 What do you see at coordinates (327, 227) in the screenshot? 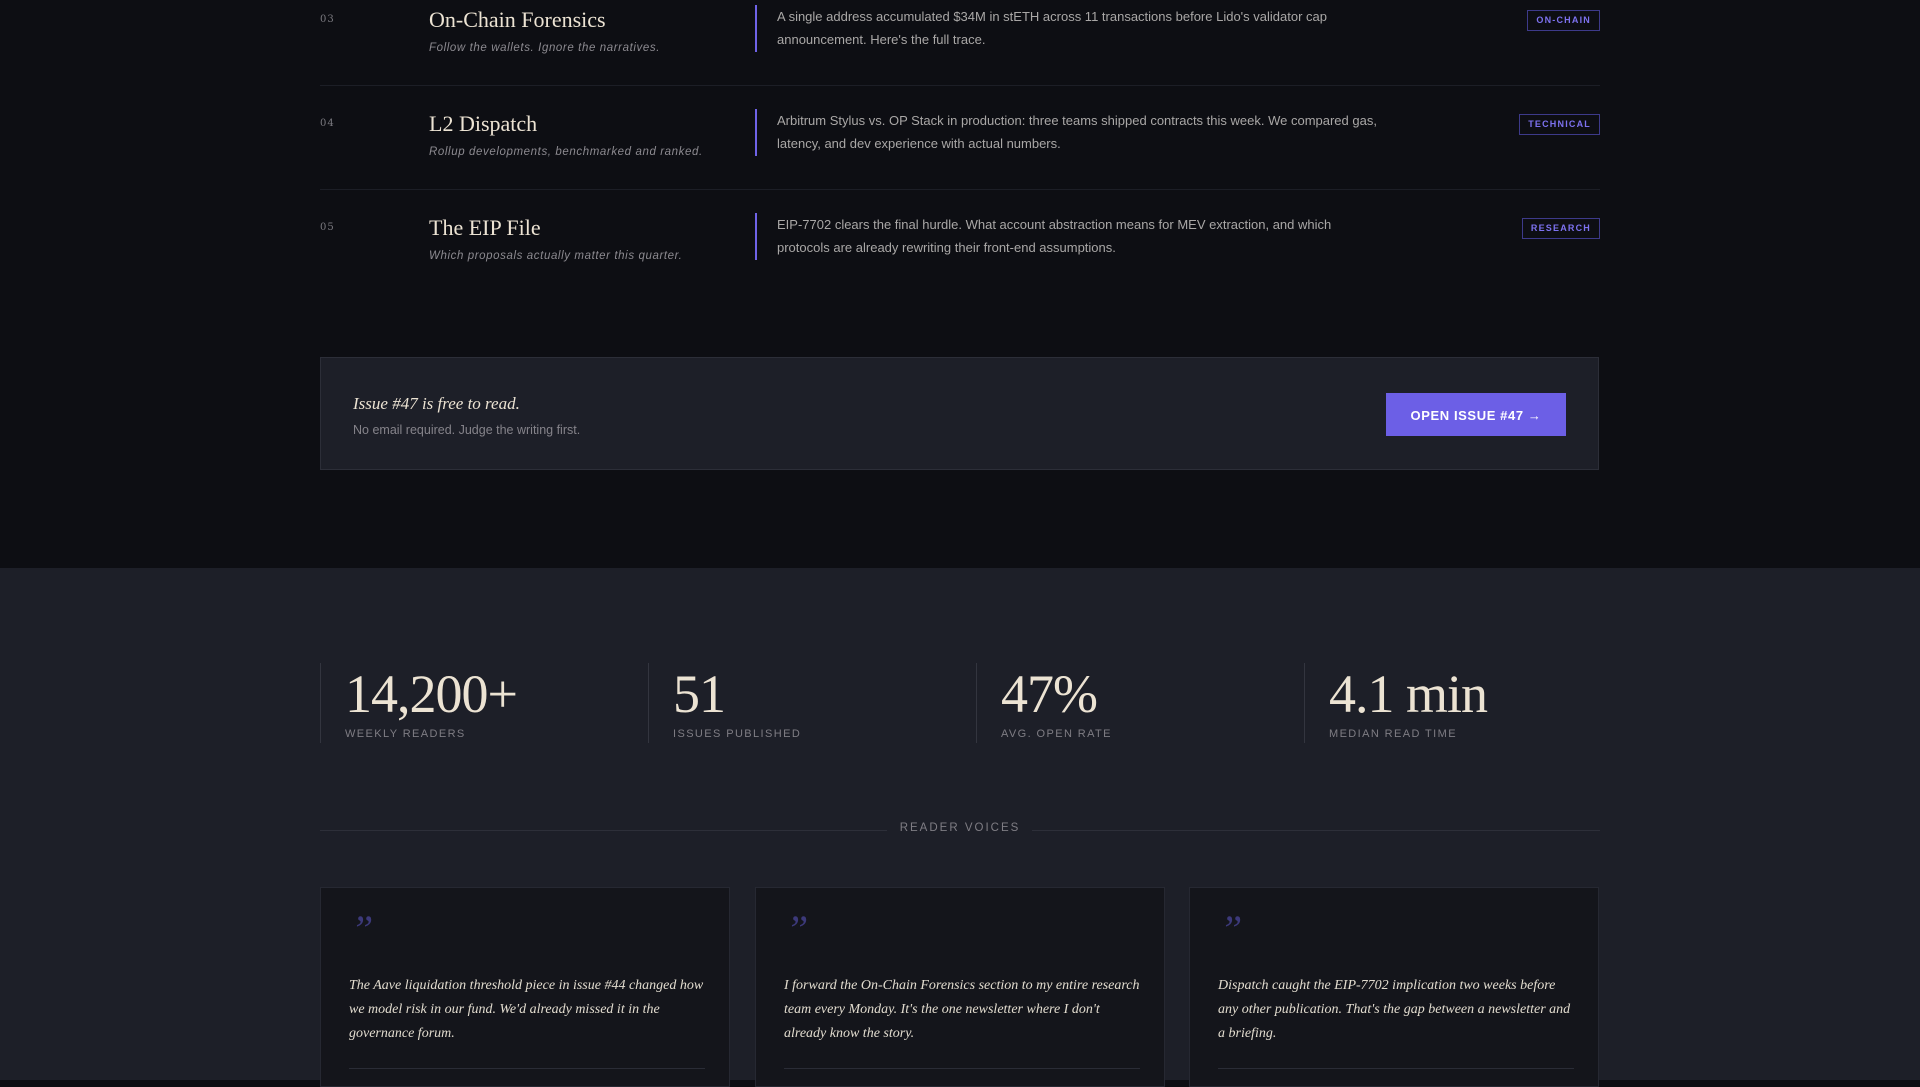
I see `section-number: 05` at bounding box center [327, 227].